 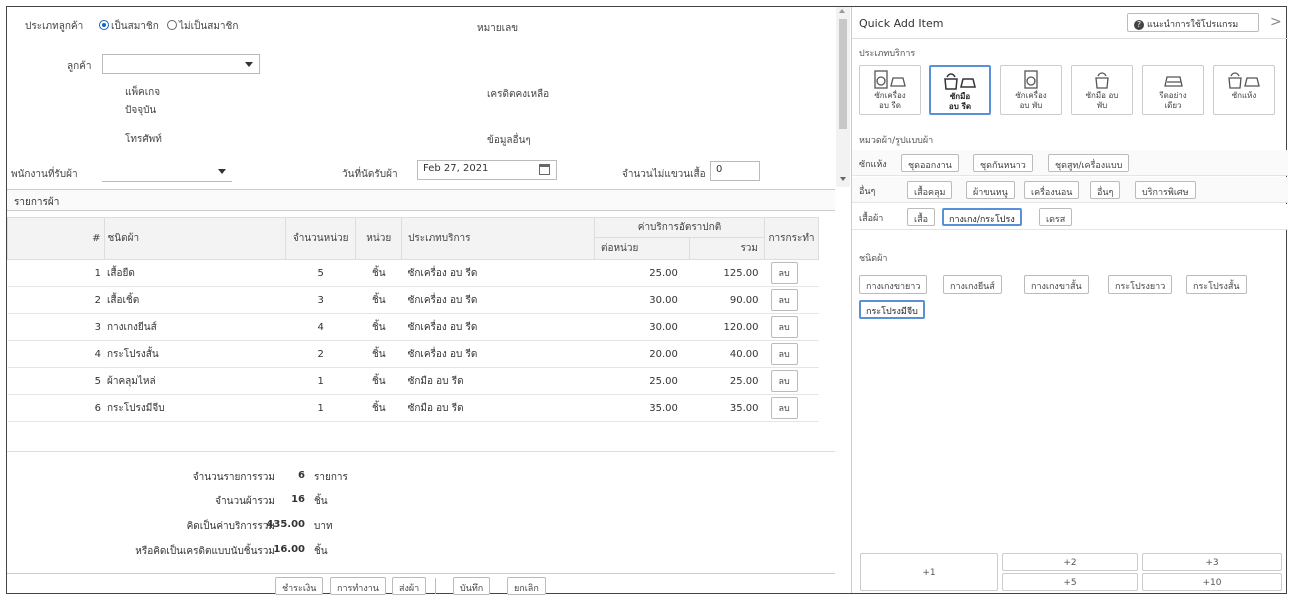 What do you see at coordinates (843, 179) in the screenshot?
I see `scroll-down-icon` at bounding box center [843, 179].